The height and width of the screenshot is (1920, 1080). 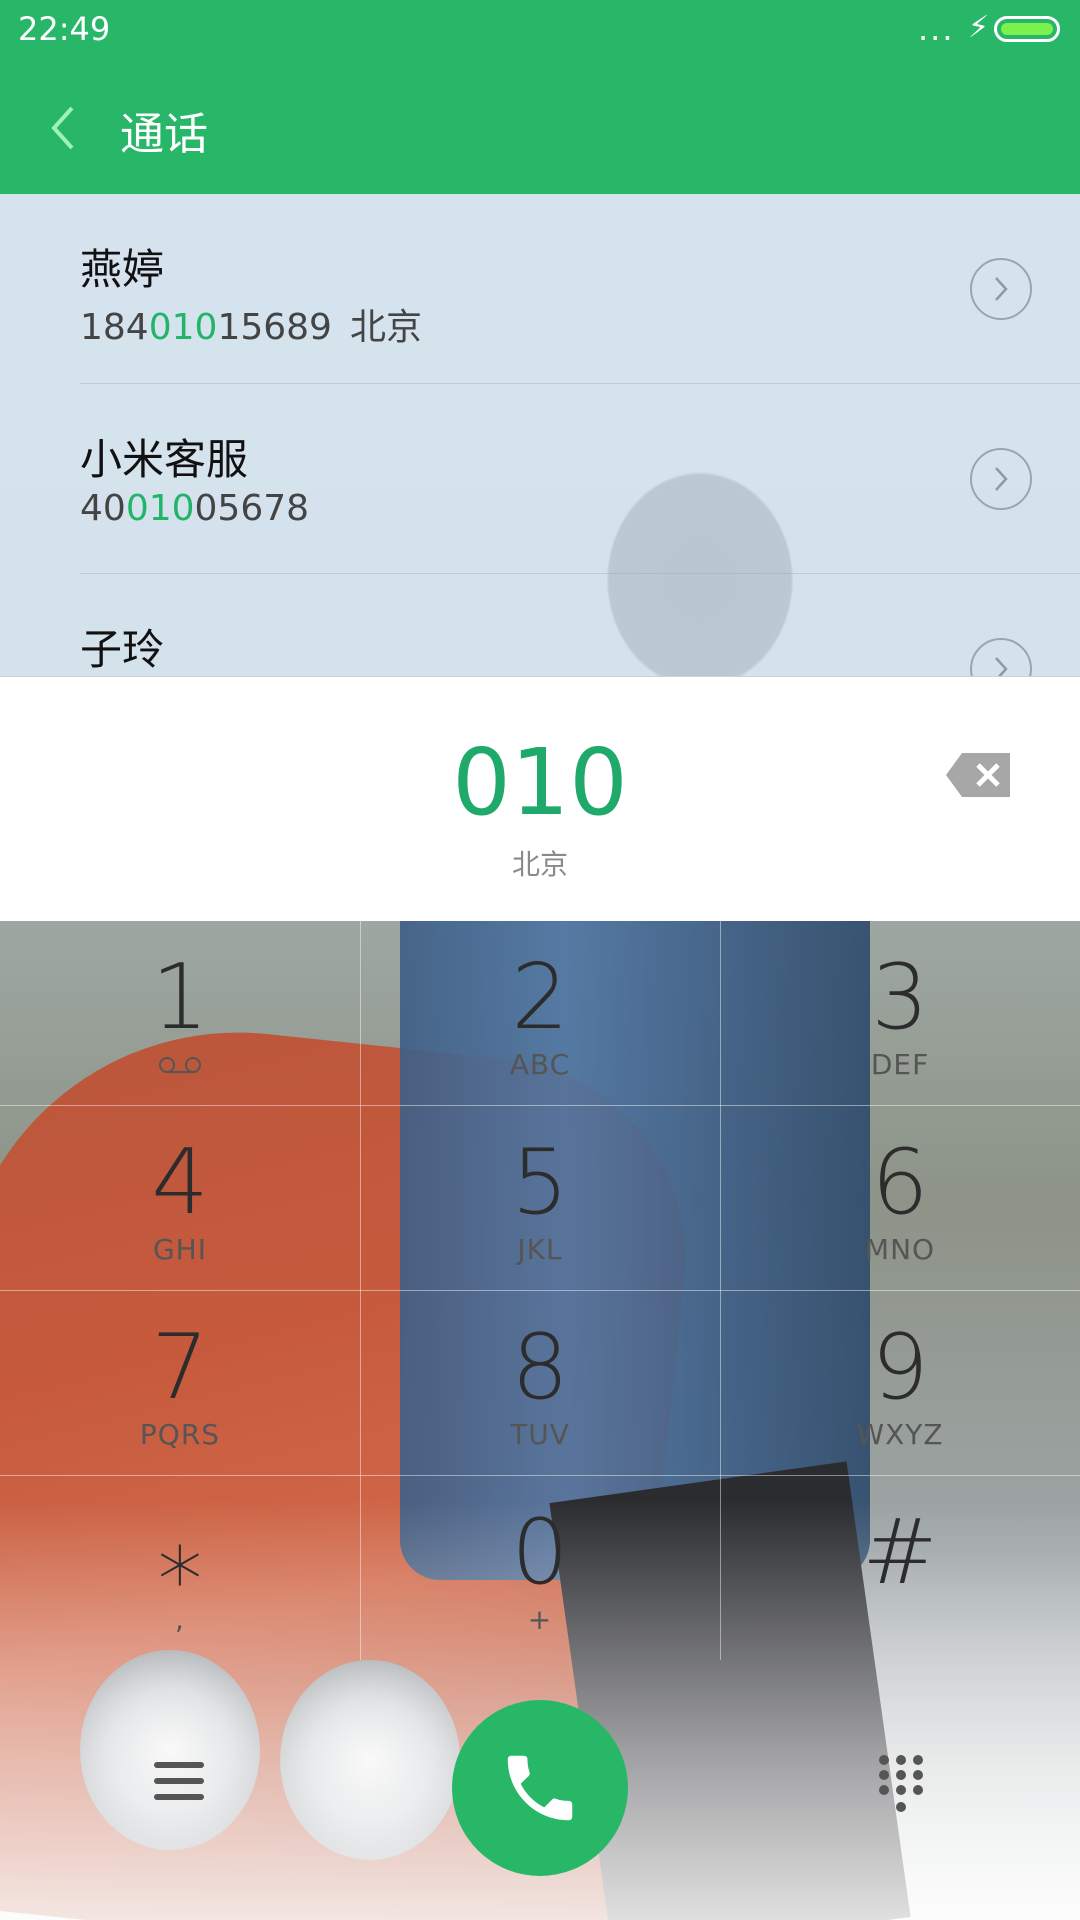 I want to click on contact-name: 燕婷, so click(x=122, y=269).